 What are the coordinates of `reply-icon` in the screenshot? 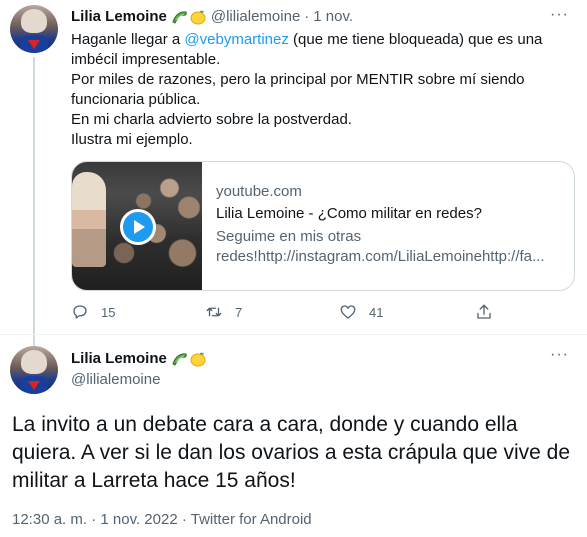 It's located at (80, 312).